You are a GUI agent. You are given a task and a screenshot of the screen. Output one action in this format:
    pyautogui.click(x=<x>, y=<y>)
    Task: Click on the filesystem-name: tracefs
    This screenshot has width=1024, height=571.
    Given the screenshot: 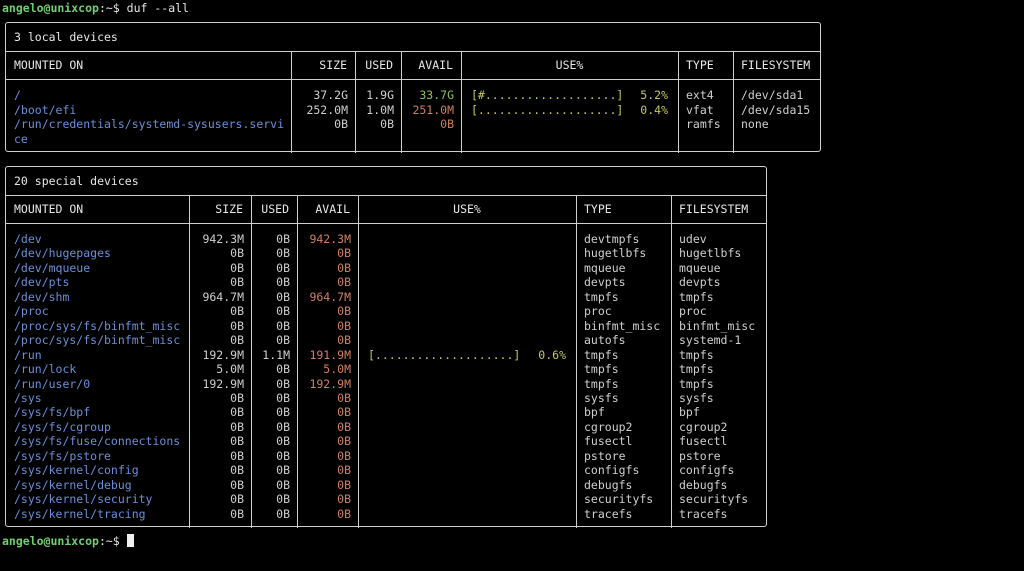 What is the action you would take?
    pyautogui.click(x=703, y=513)
    